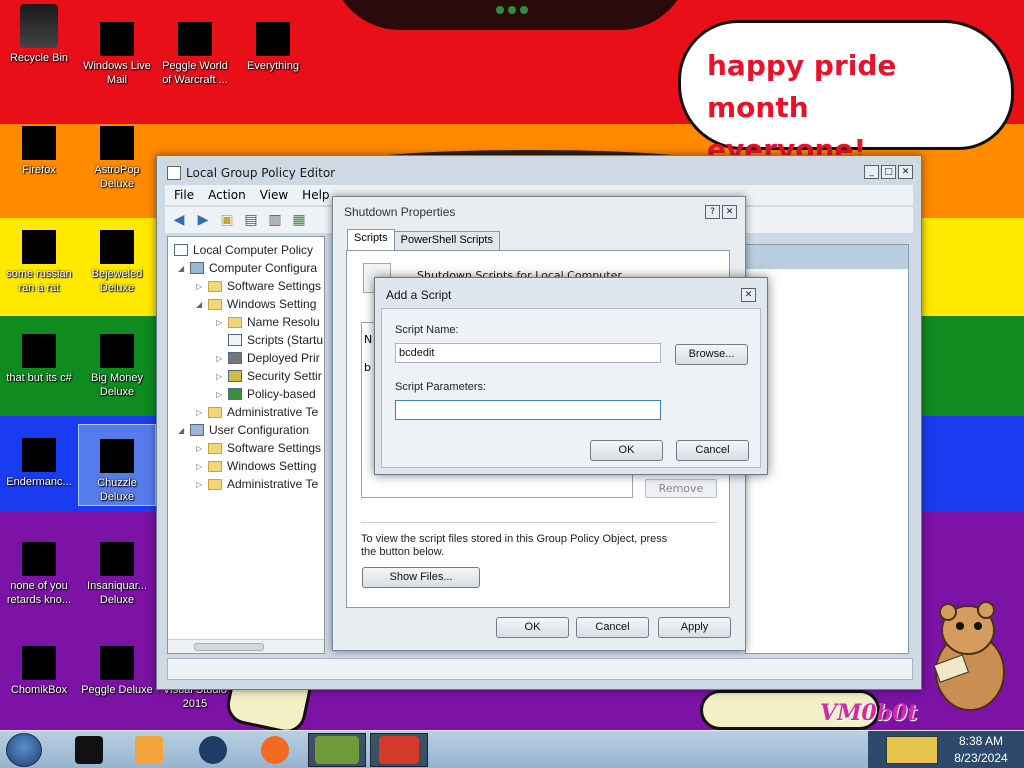 The image size is (1024, 768). What do you see at coordinates (117, 385) in the screenshot?
I see `desktop-icon-label: Big Money Deluxe` at bounding box center [117, 385].